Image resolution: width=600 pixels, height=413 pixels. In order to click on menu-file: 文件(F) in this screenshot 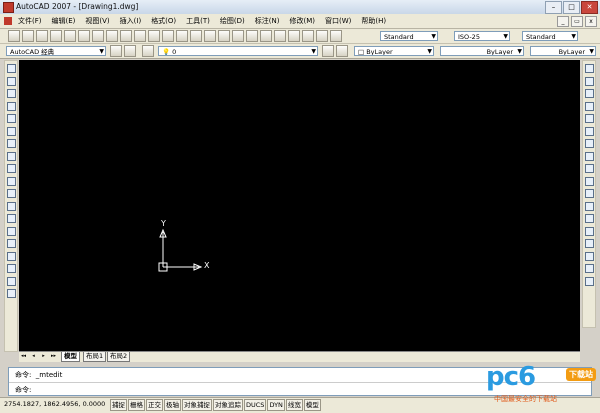, I will do `click(30, 21)`.